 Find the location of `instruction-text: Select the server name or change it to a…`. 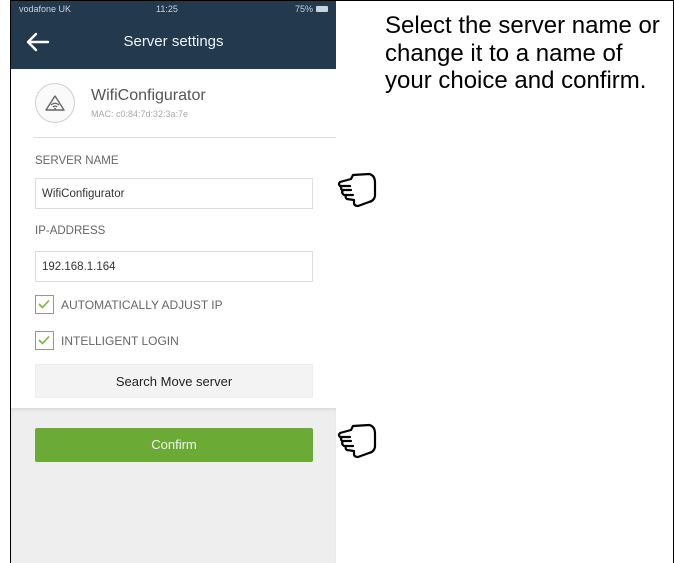

instruction-text: Select the server name or change it to a… is located at coordinates (522, 53).